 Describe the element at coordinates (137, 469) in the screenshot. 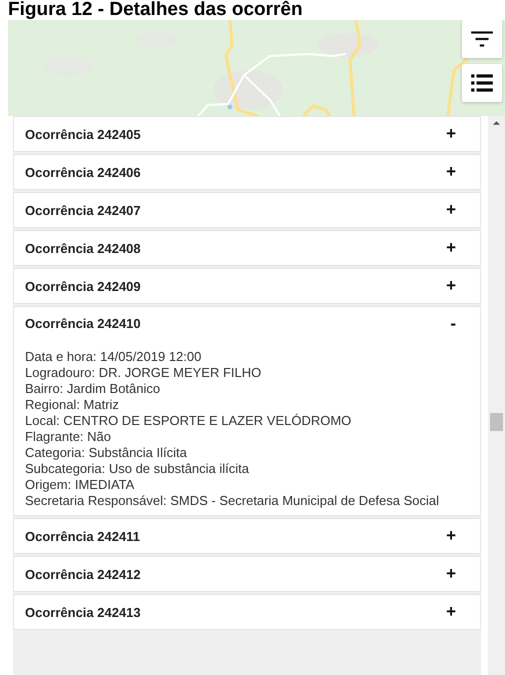

I see `detail-text: Subcategoria: Uso de substância ilícita` at that location.